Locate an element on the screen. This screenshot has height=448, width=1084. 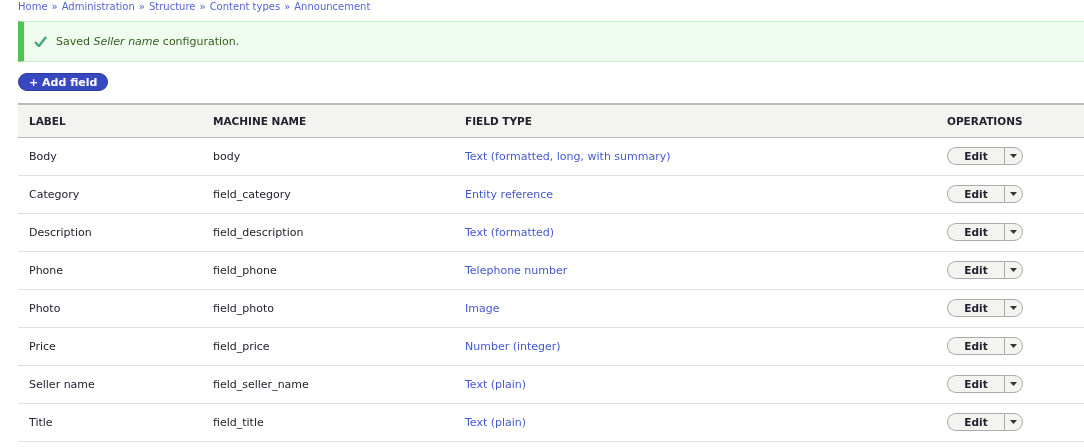
breadcrumb-link: Structure is located at coordinates (172, 6).